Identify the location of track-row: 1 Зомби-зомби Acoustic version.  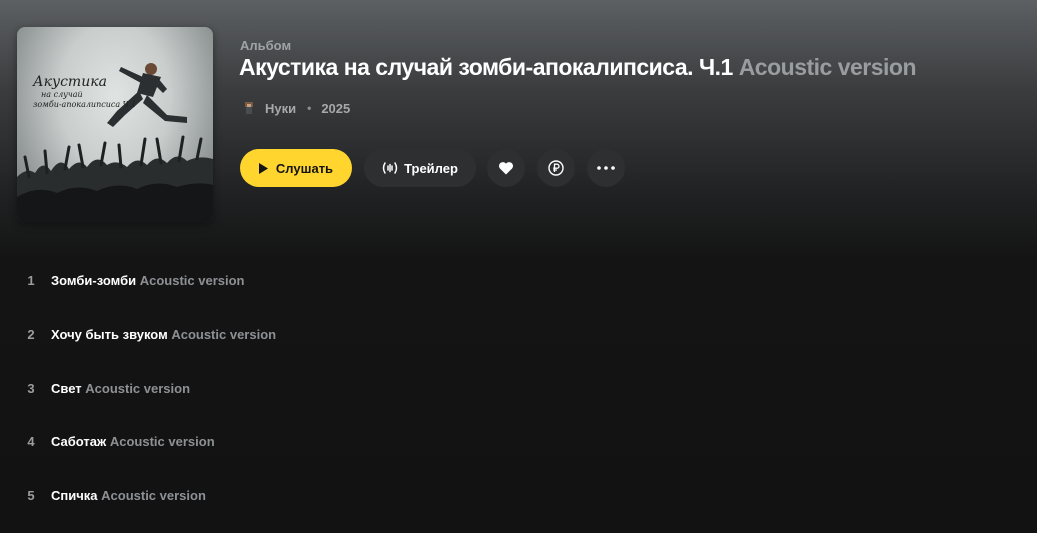
(300, 280).